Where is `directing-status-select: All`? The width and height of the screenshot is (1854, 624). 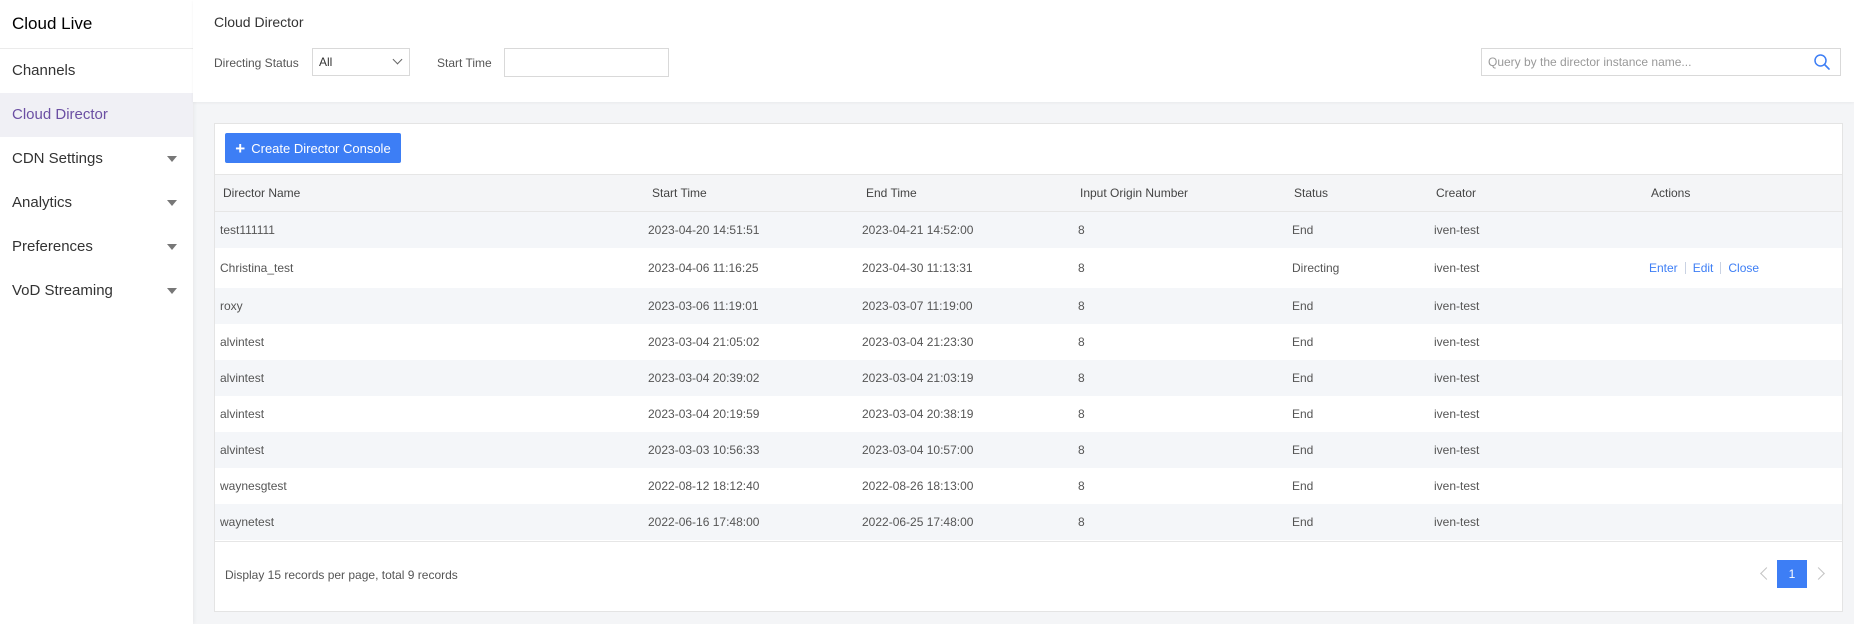
directing-status-select: All is located at coordinates (361, 62).